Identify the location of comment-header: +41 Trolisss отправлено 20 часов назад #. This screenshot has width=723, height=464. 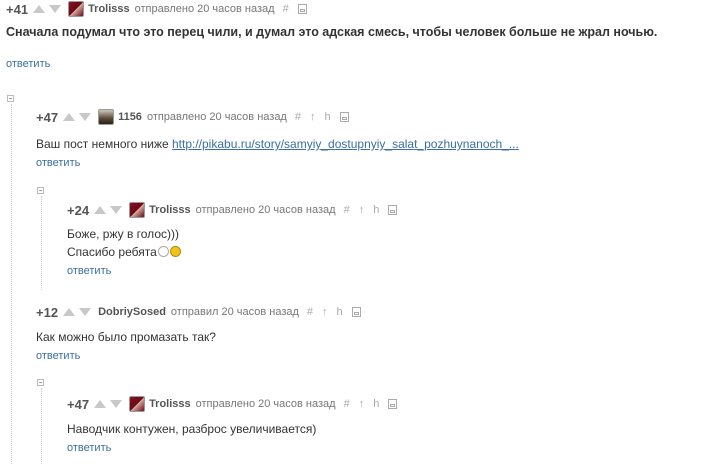
(364, 9).